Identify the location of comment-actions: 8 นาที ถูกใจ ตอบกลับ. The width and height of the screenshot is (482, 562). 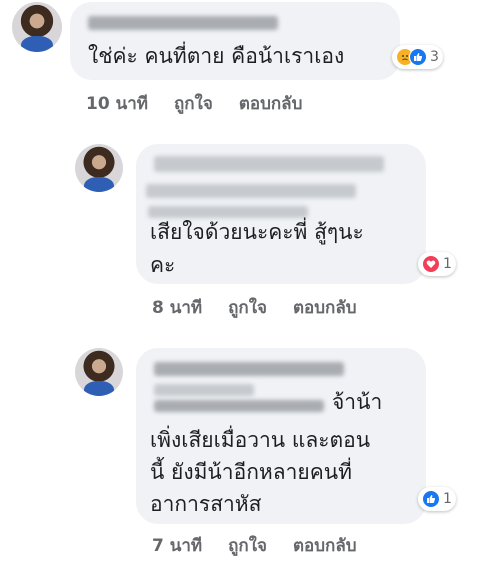
(254, 307).